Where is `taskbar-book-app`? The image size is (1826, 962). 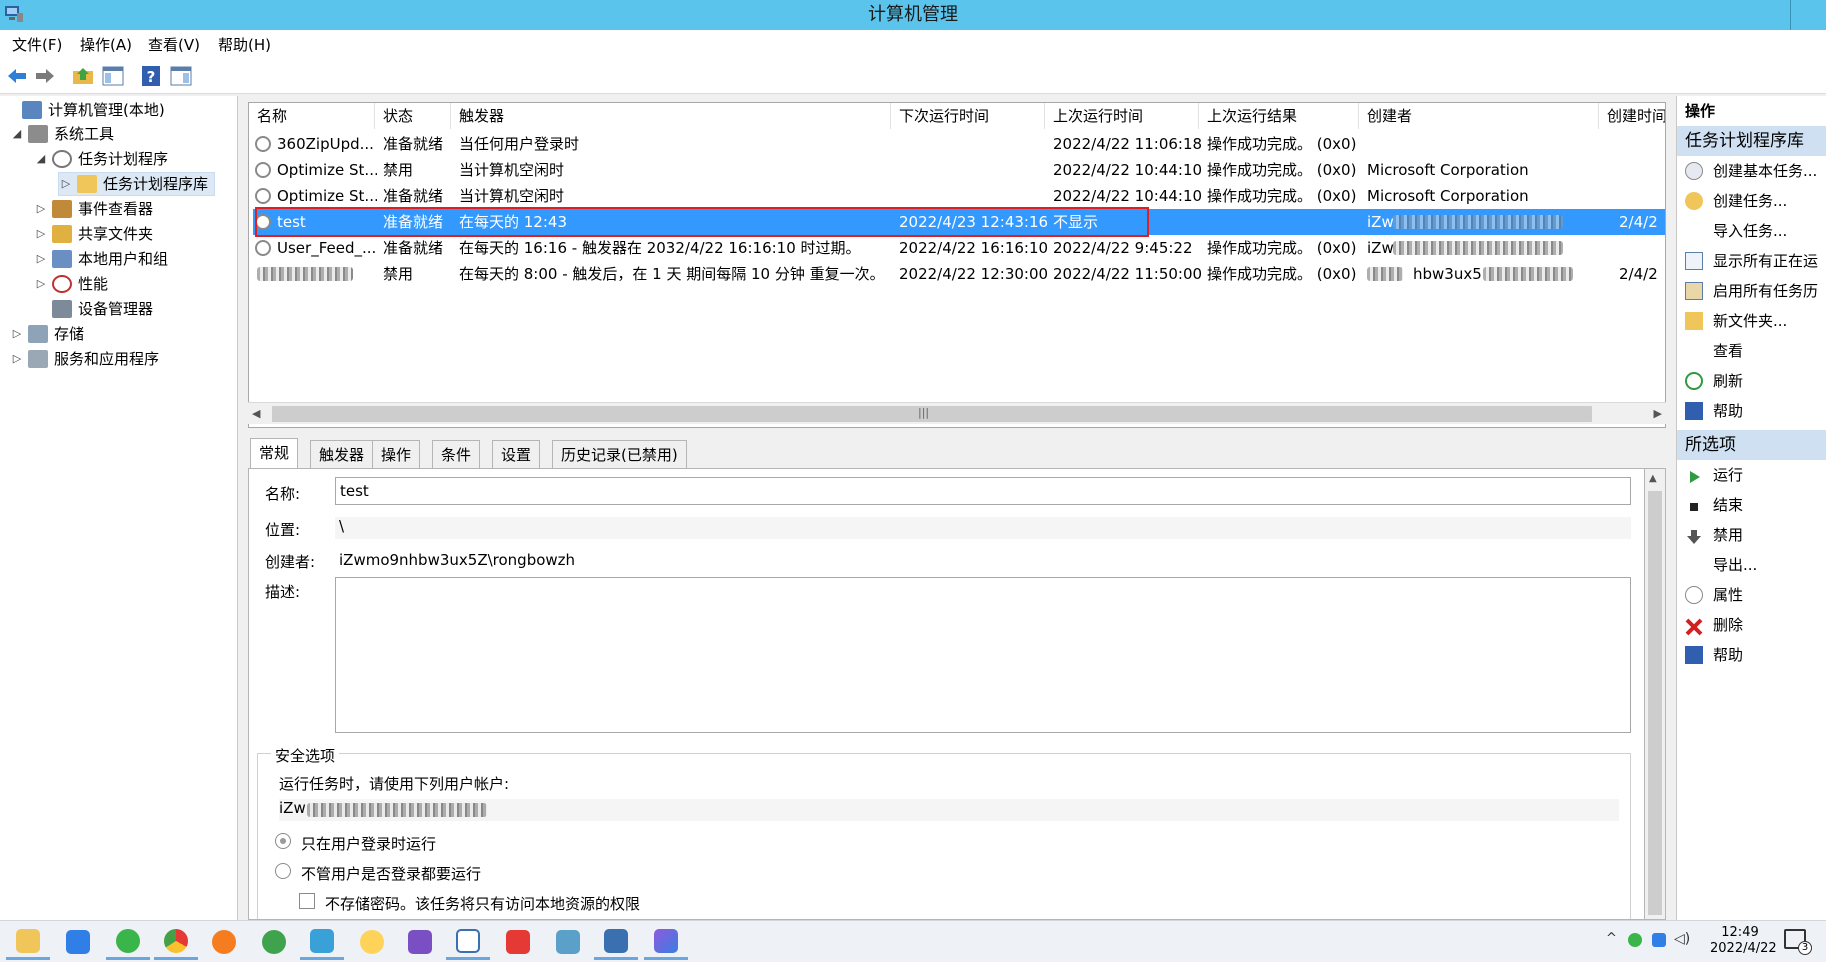
taskbar-book-app is located at coordinates (568, 942).